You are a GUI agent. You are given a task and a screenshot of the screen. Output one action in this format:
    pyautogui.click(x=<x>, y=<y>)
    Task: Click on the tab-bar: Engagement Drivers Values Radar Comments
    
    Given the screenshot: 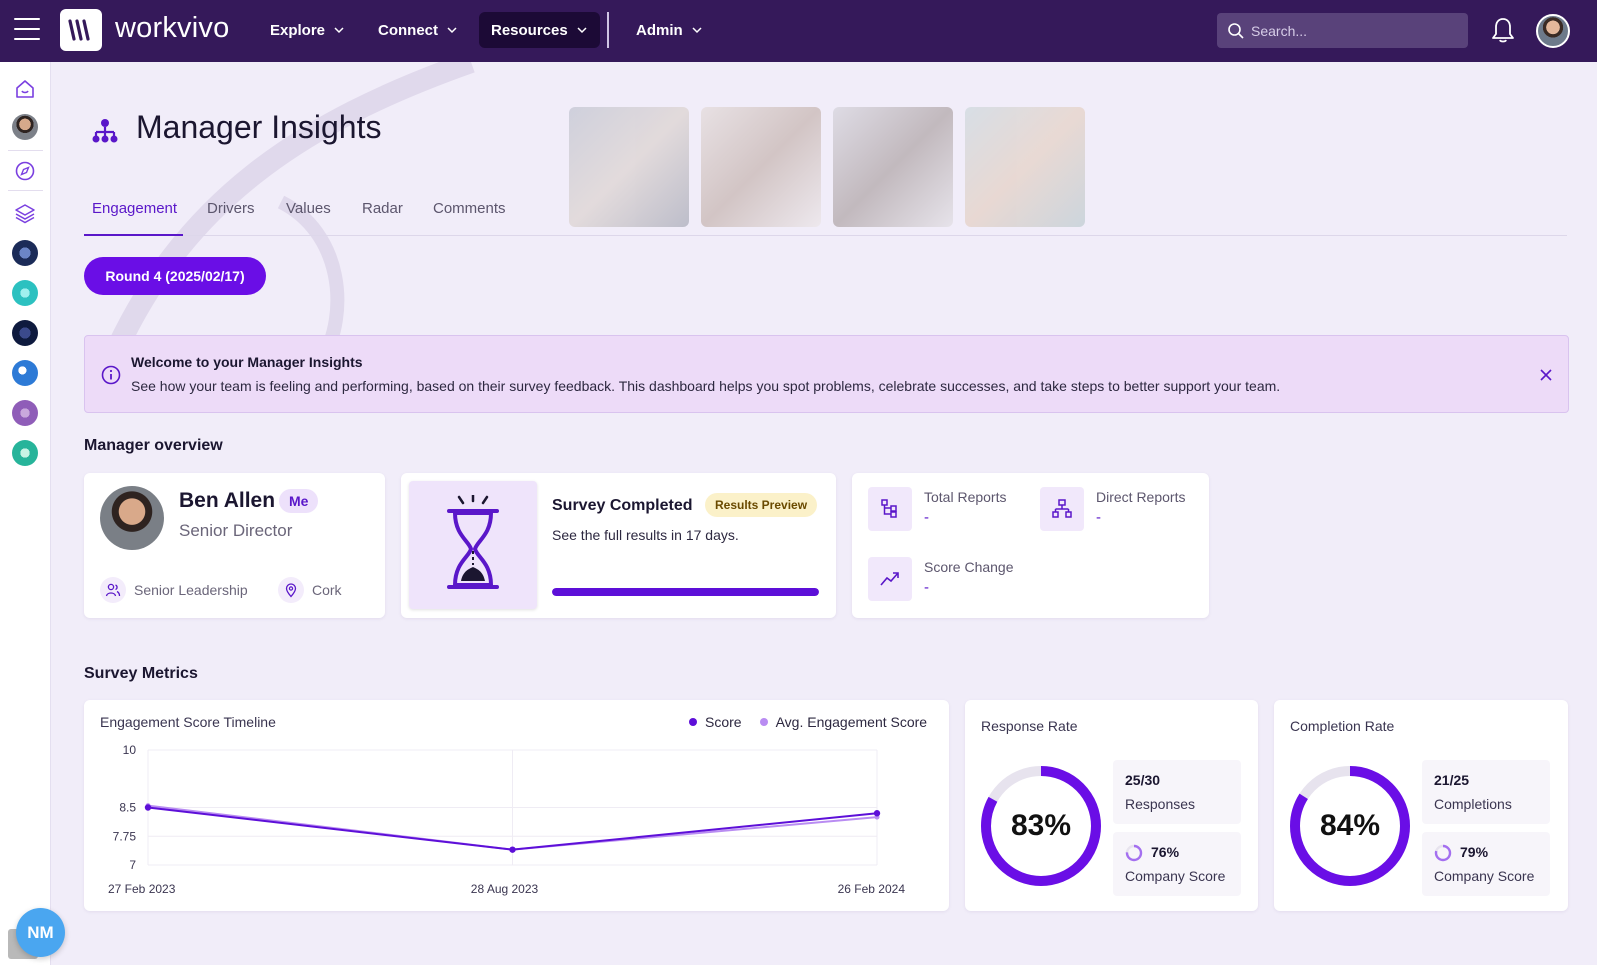 What is the action you would take?
    pyautogui.click(x=825, y=213)
    